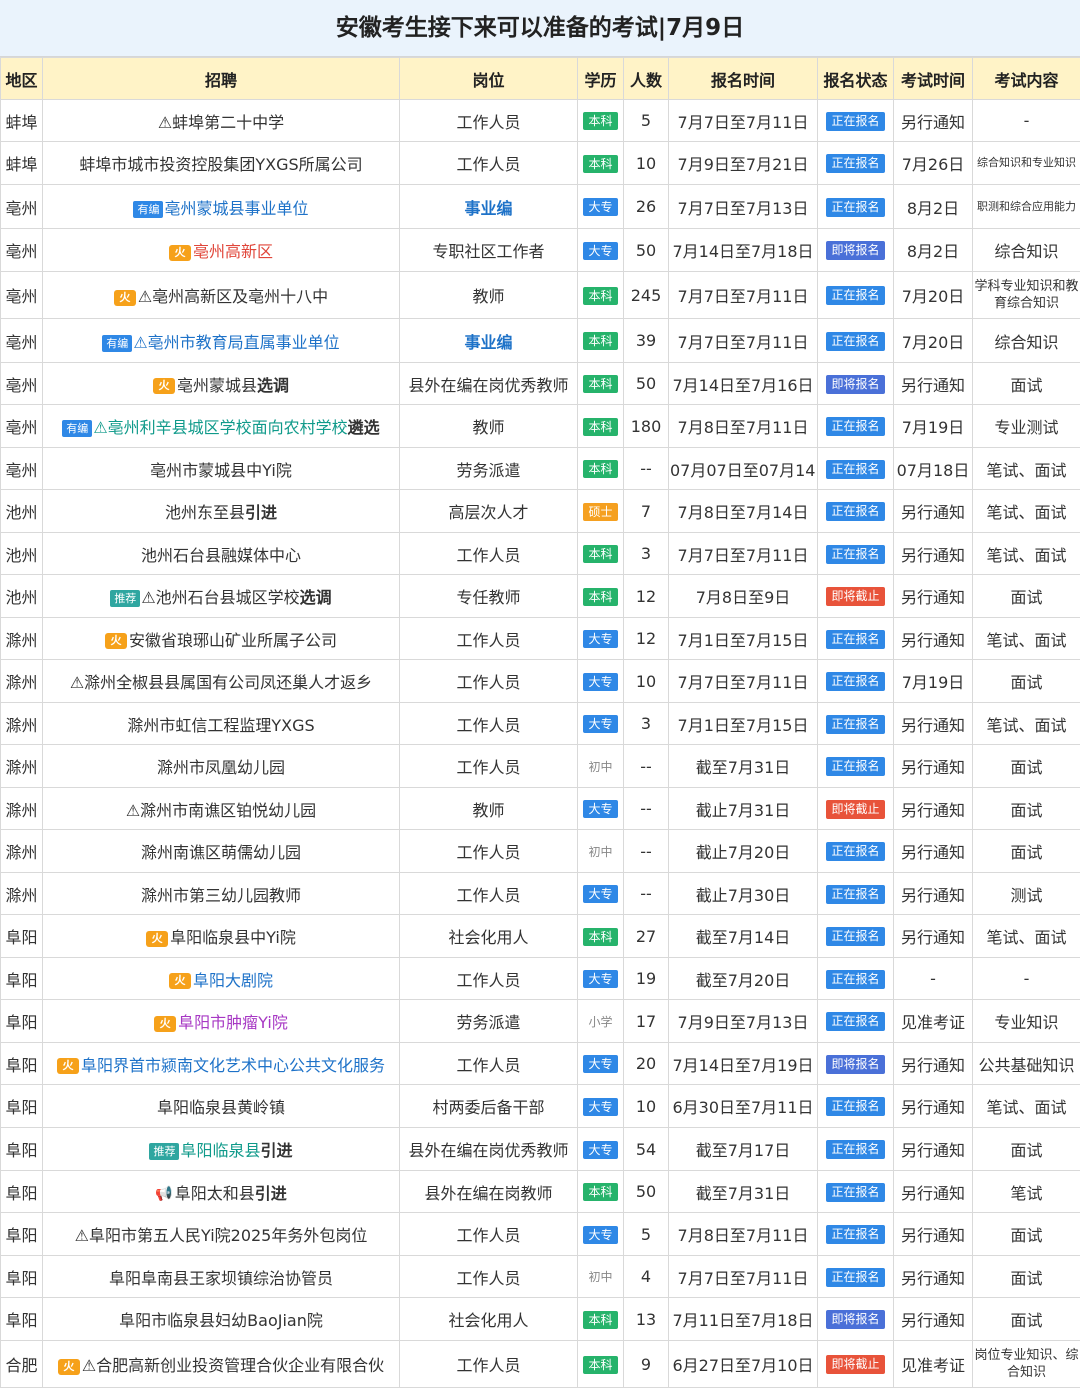 This screenshot has height=1392, width=1080. Describe the element at coordinates (221, 1106) in the screenshot. I see `cell-recruit: 阜阳临泉县黄岭镇` at that location.